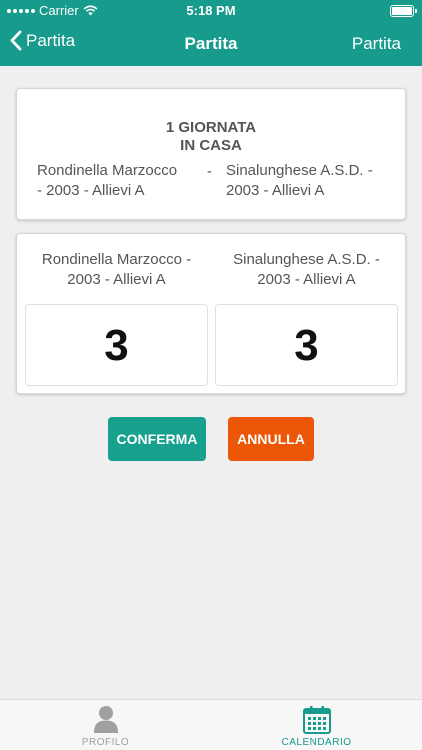  I want to click on score-away-team-line-2: 2003 - Allievi A, so click(306, 279).